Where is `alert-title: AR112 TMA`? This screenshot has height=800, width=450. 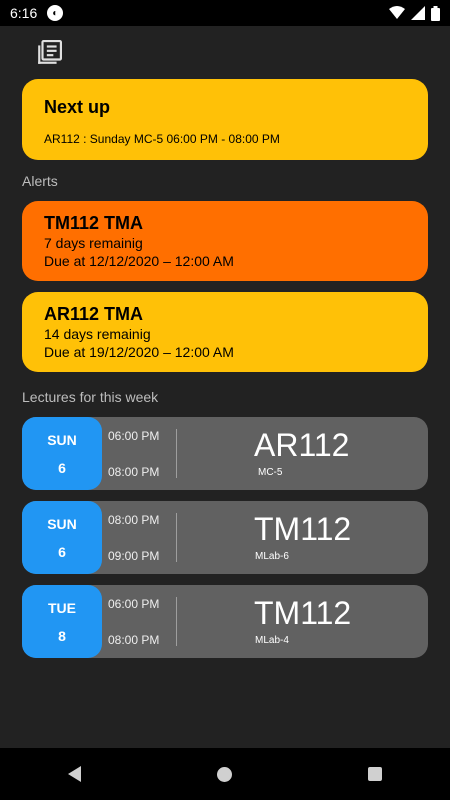
alert-title: AR112 TMA is located at coordinates (94, 314).